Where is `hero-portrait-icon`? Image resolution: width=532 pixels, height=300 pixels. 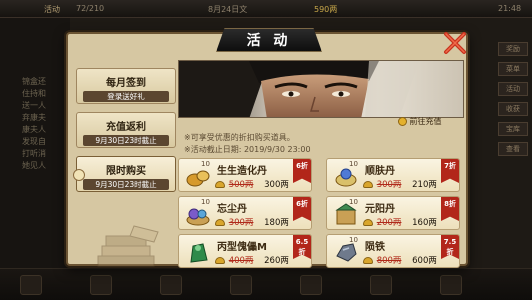 hero-portrait-icon is located at coordinates (299, 89).